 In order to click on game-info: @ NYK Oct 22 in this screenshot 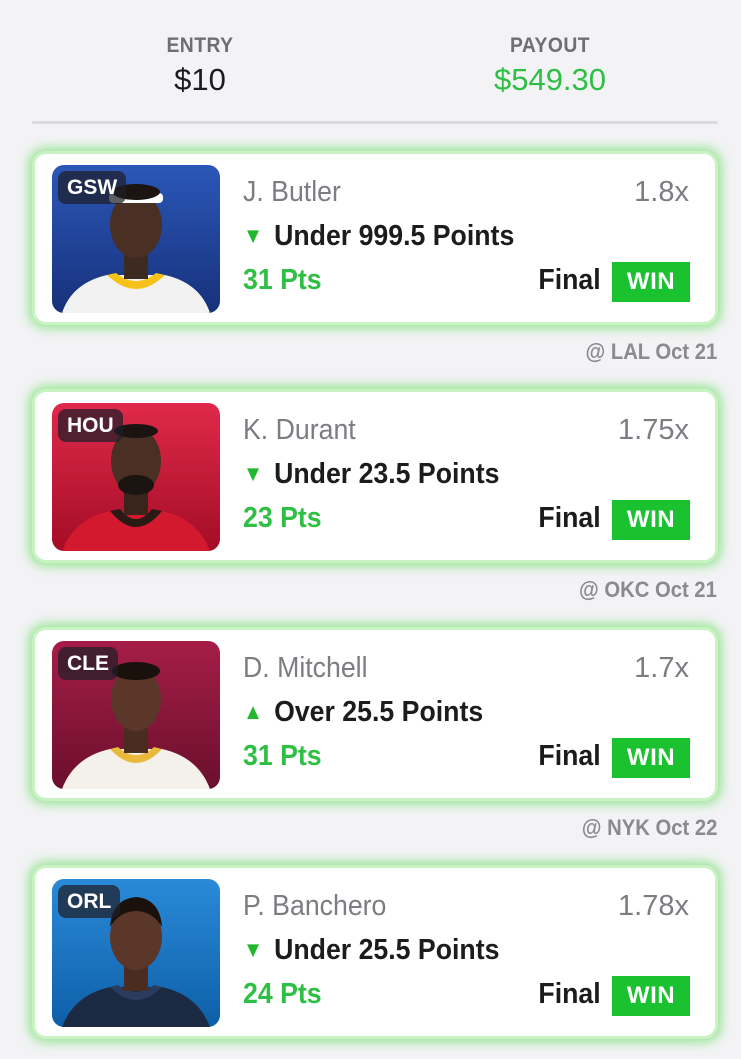, I will do `click(649, 827)`.